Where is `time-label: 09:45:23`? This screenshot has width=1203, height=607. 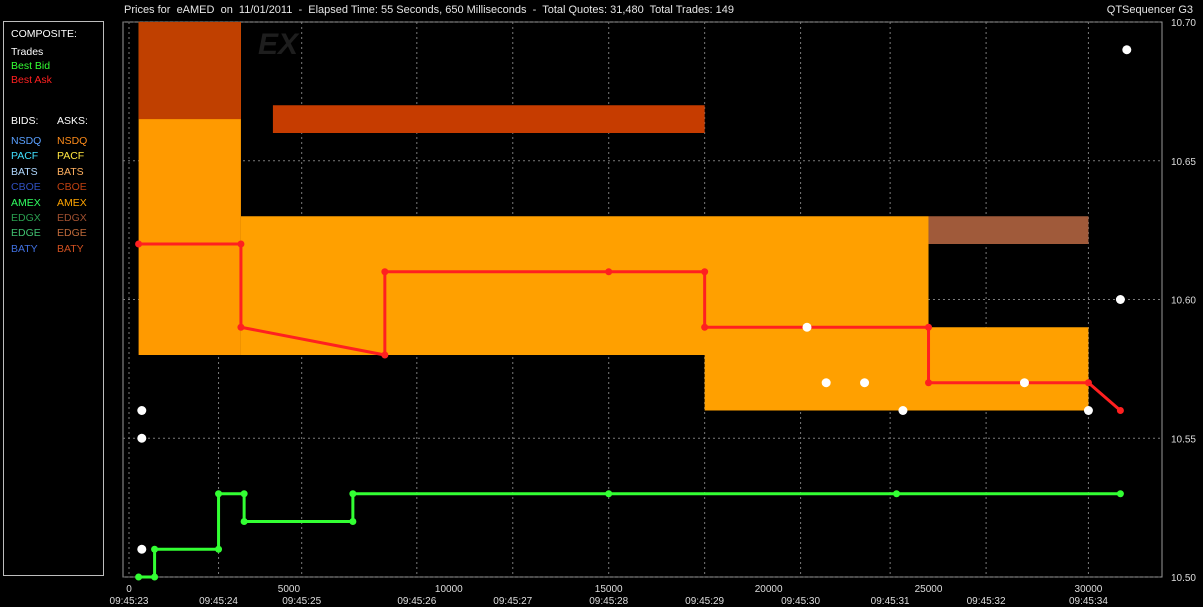 time-label: 09:45:23 is located at coordinates (129, 601).